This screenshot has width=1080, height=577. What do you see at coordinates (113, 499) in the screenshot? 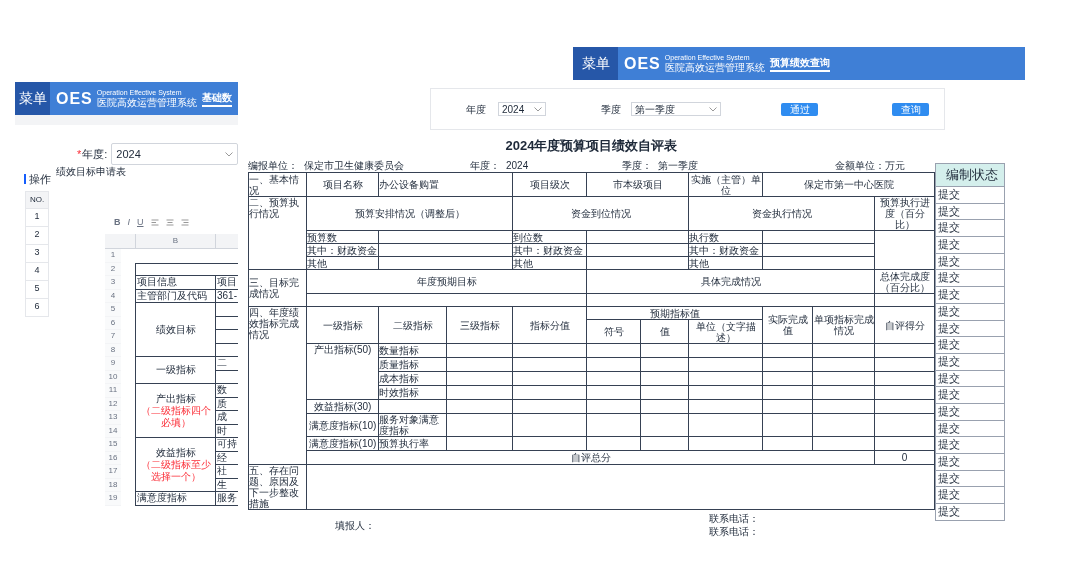
I see `row-number: 19` at bounding box center [113, 499].